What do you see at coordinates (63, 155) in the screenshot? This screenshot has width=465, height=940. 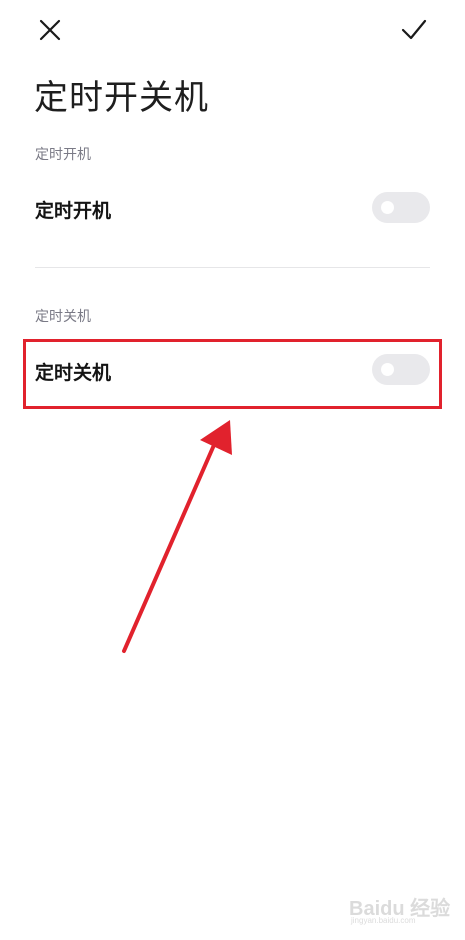 I see `section-header-power-on: 定时开机` at bounding box center [63, 155].